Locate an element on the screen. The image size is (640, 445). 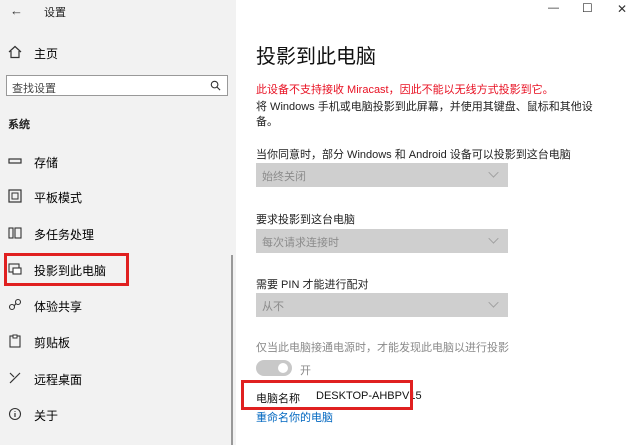
sidebar-scrollbar is located at coordinates (232, 350).